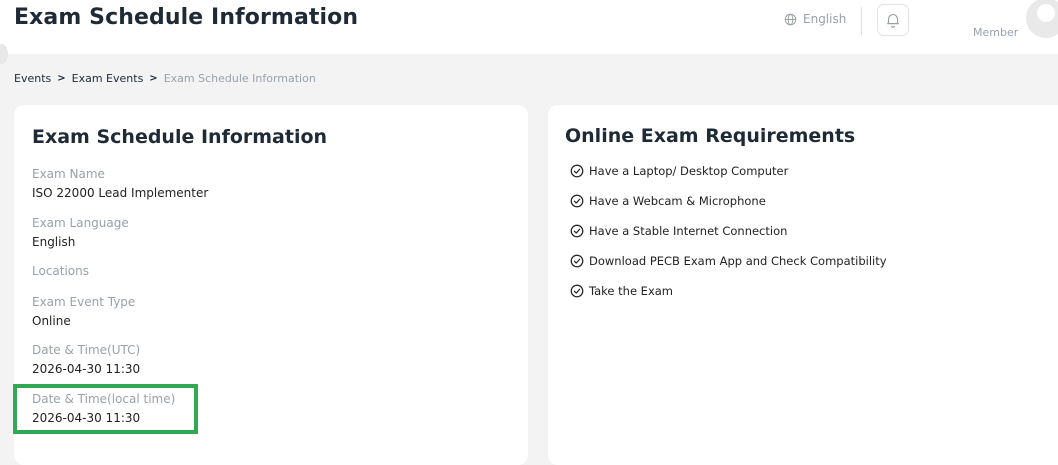 This screenshot has height=465, width=1058. I want to click on exam-name-label: Exam Name, so click(68, 174).